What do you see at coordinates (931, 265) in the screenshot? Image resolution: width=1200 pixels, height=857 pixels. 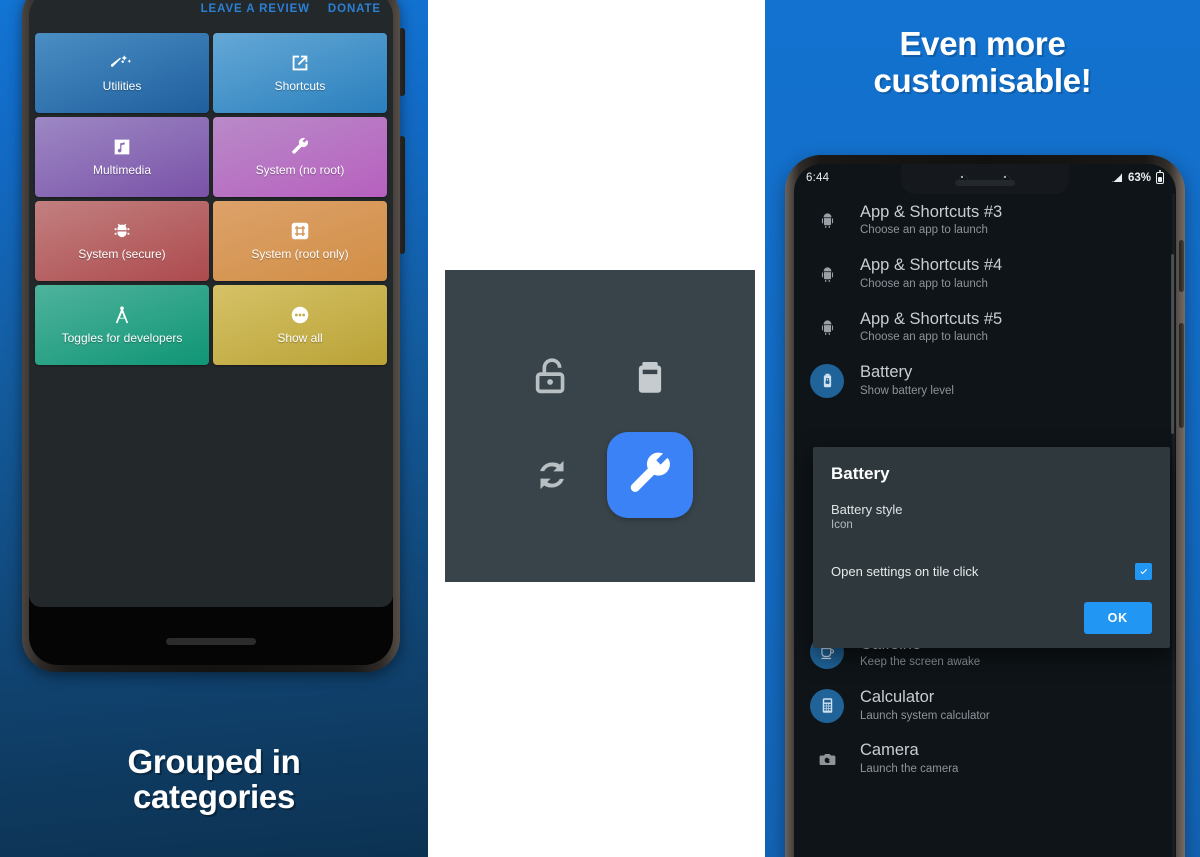 I see `list-item-title: App & Shortcuts #4` at bounding box center [931, 265].